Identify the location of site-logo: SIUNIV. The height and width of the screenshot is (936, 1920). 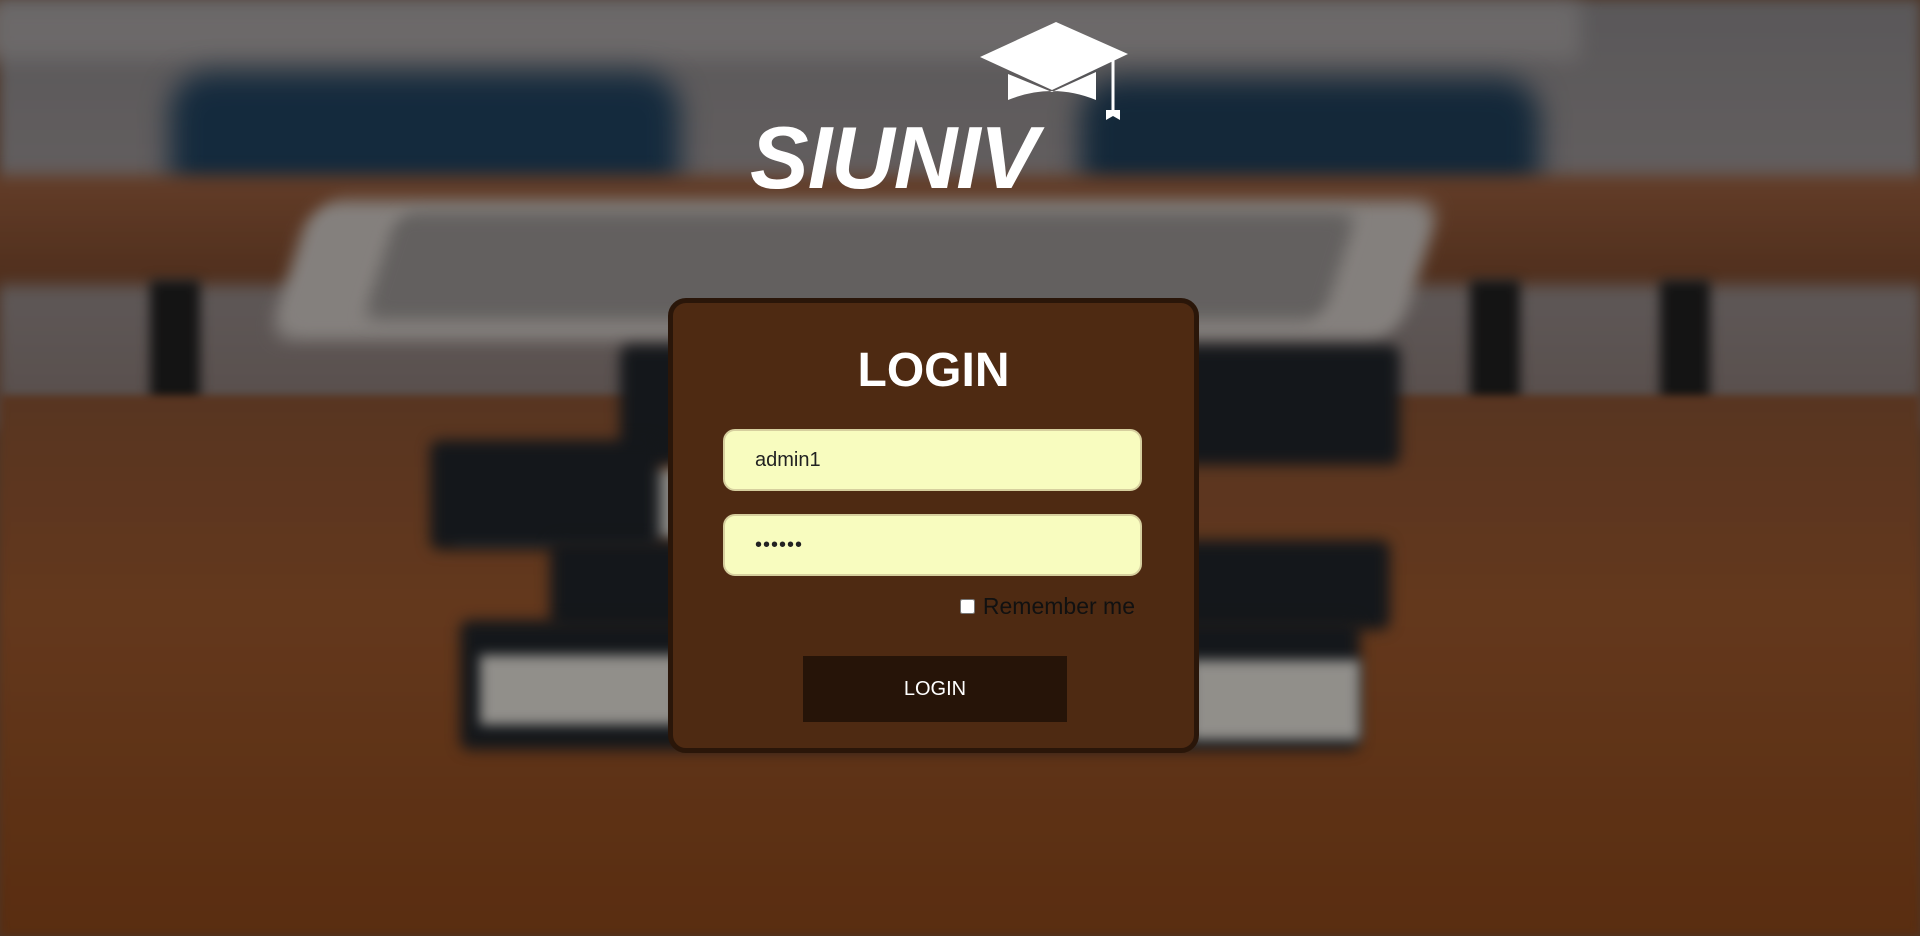
(940, 112).